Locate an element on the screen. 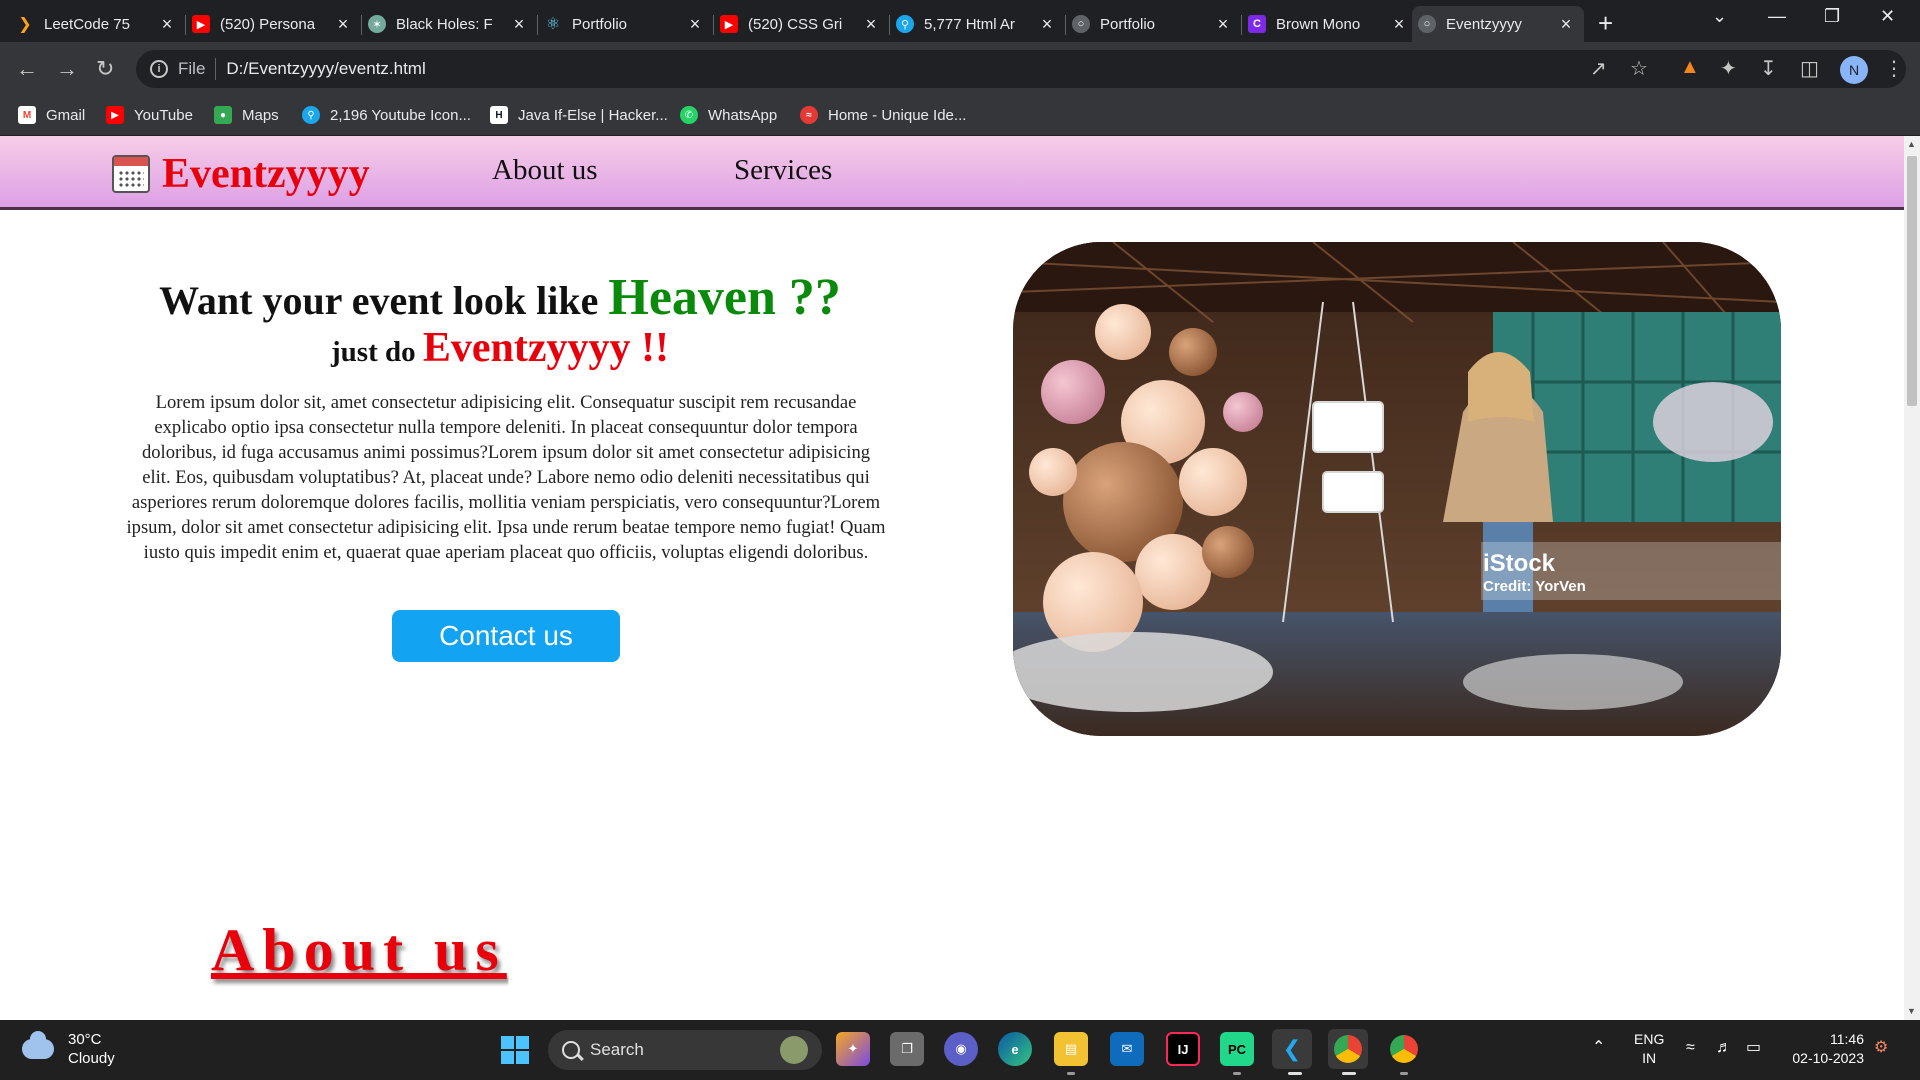 The image size is (1920, 1080). bookmark-whatsapp: ✆ WhatsApp is located at coordinates (728, 115).